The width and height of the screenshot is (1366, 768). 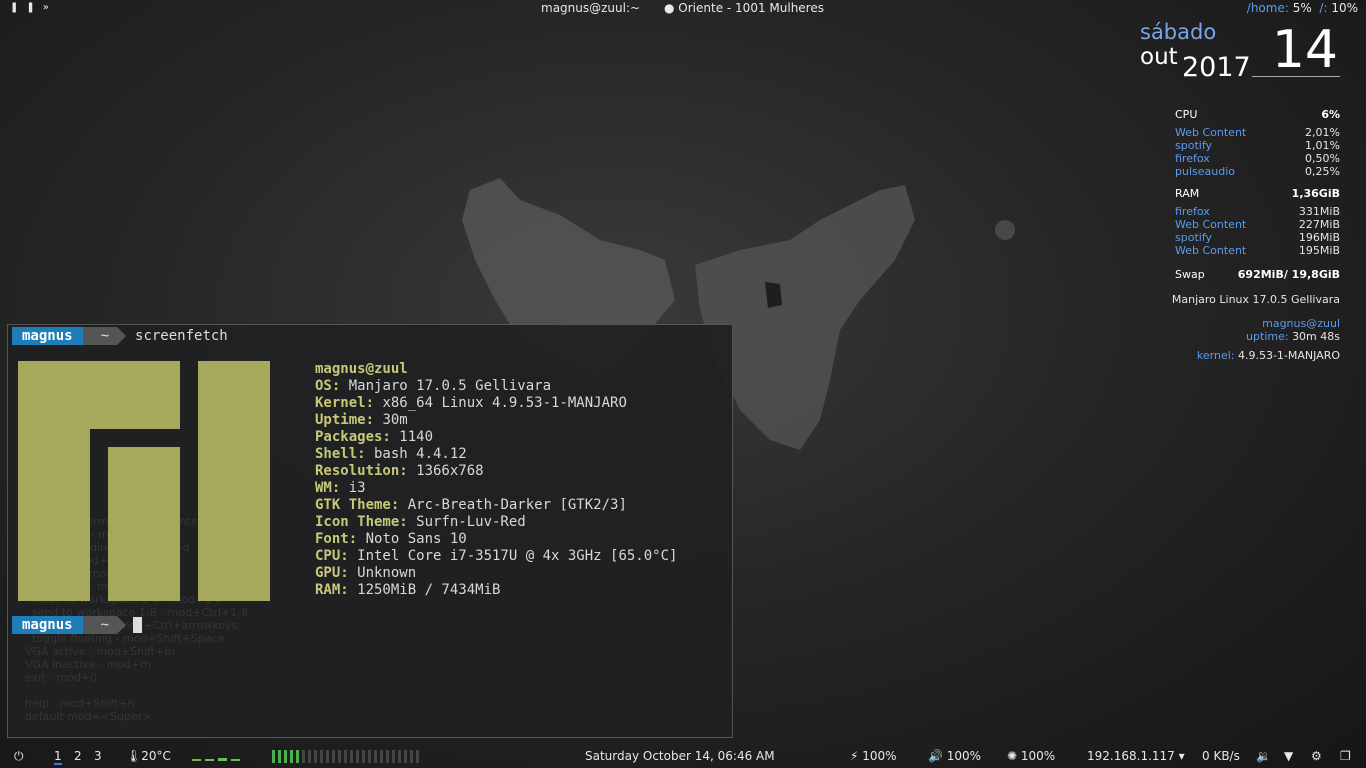 I want to click on list-item: firefox 0,50%, so click(x=1240, y=158).